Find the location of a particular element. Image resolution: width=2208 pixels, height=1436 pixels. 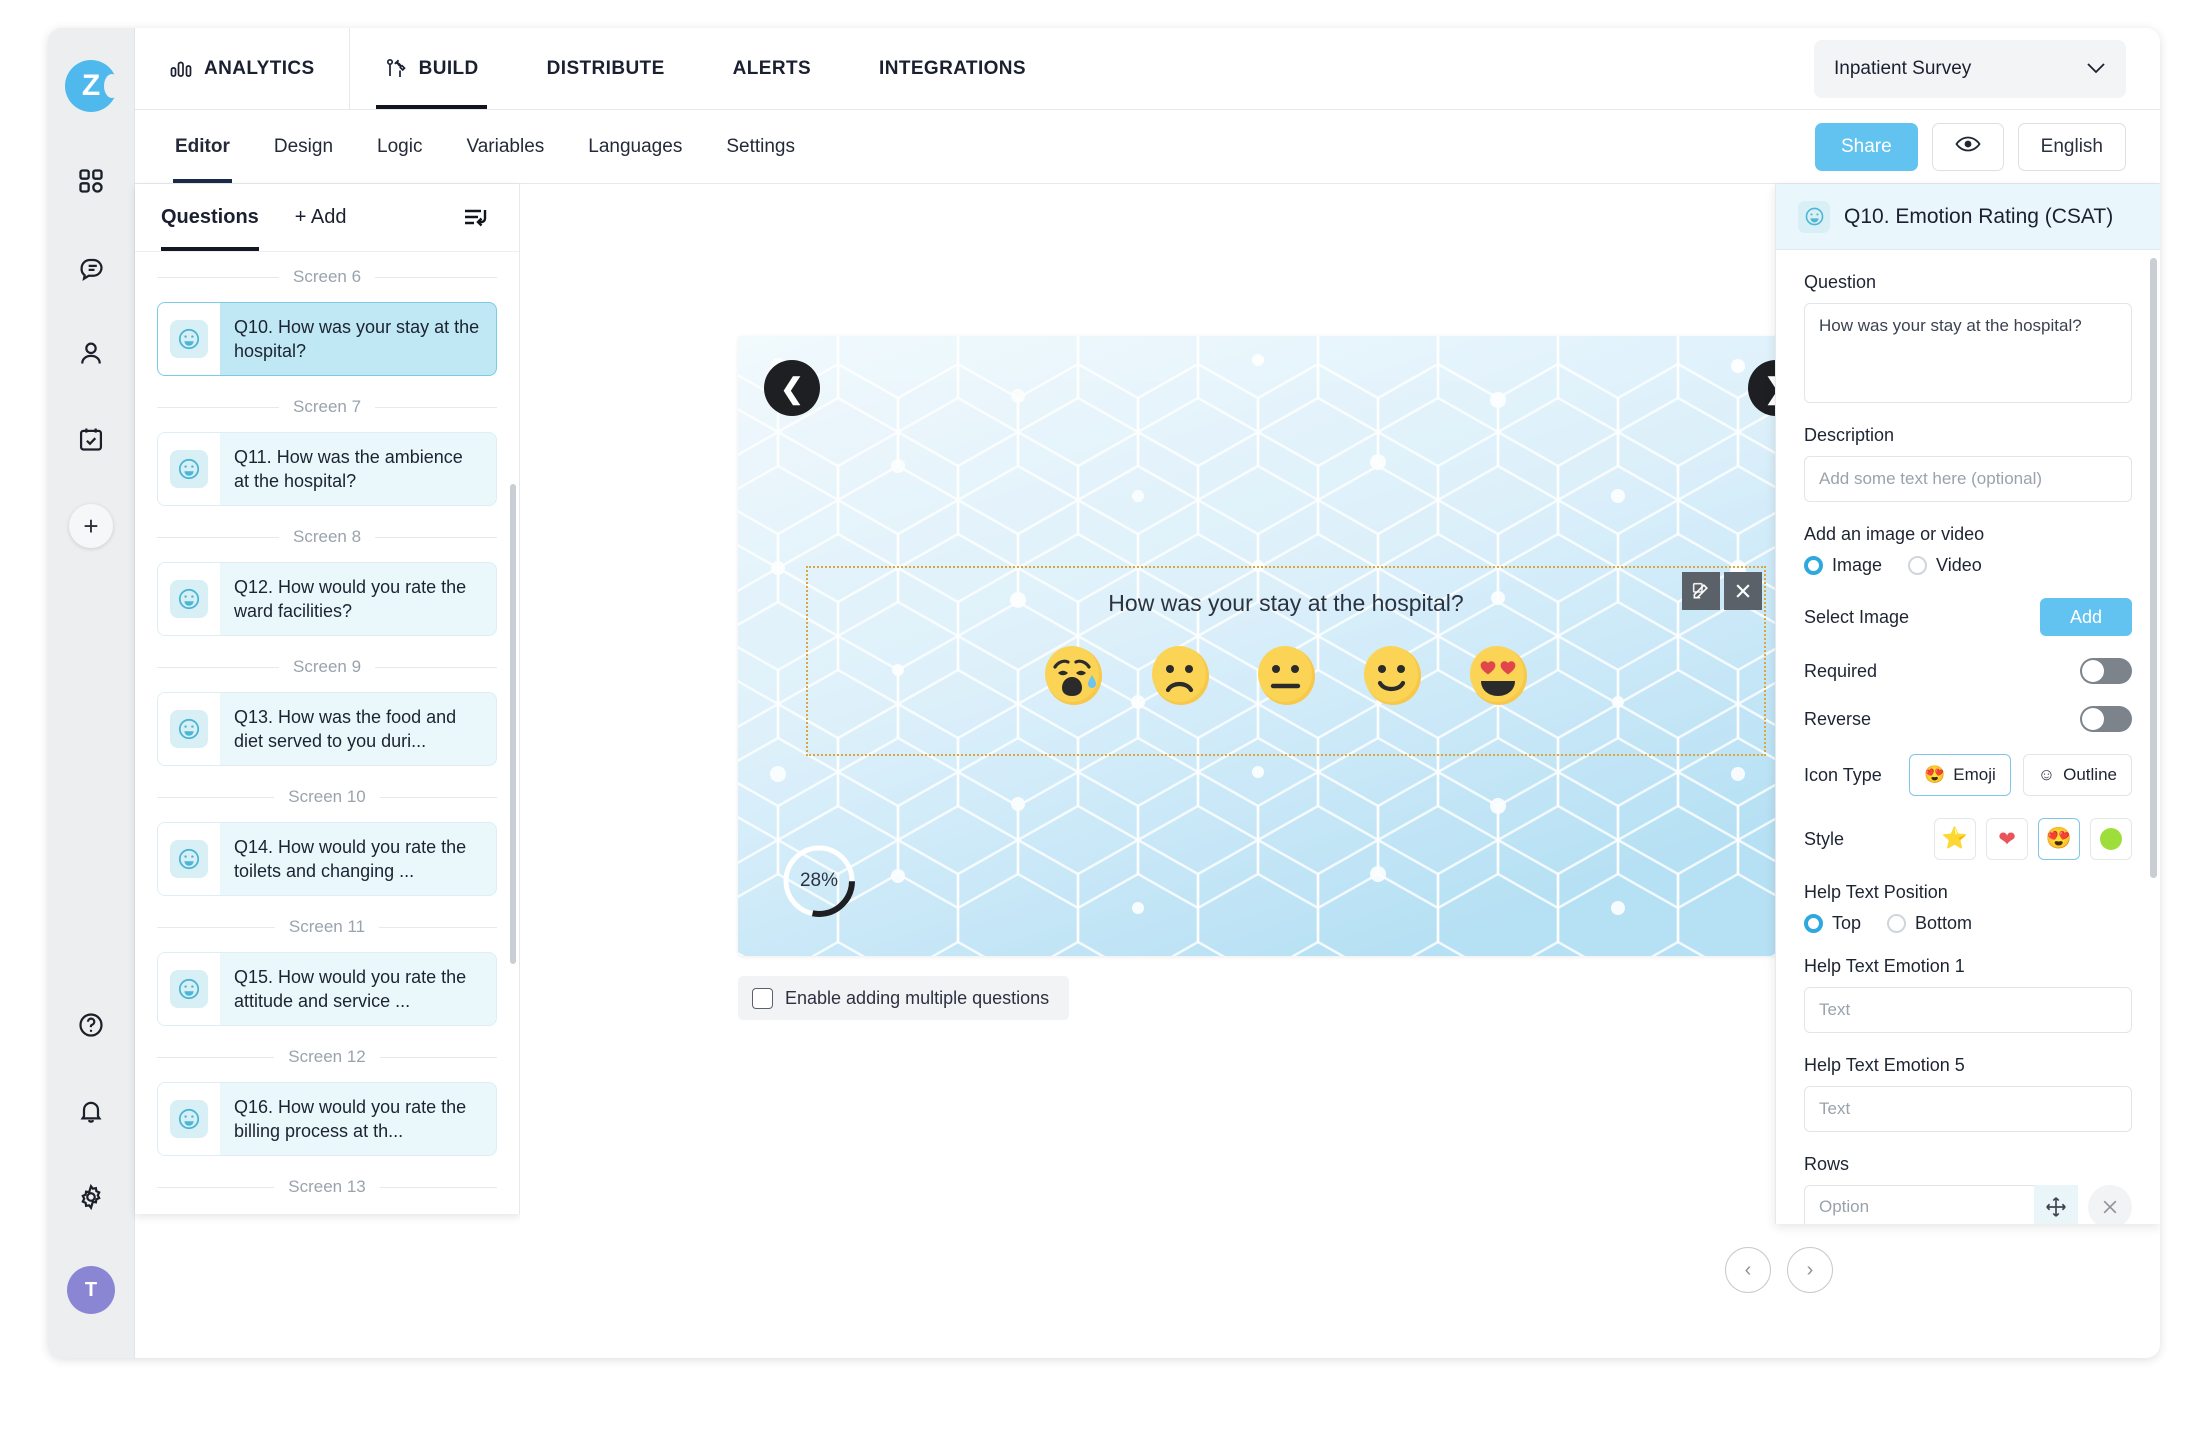

add-button: + is located at coordinates (91, 526).